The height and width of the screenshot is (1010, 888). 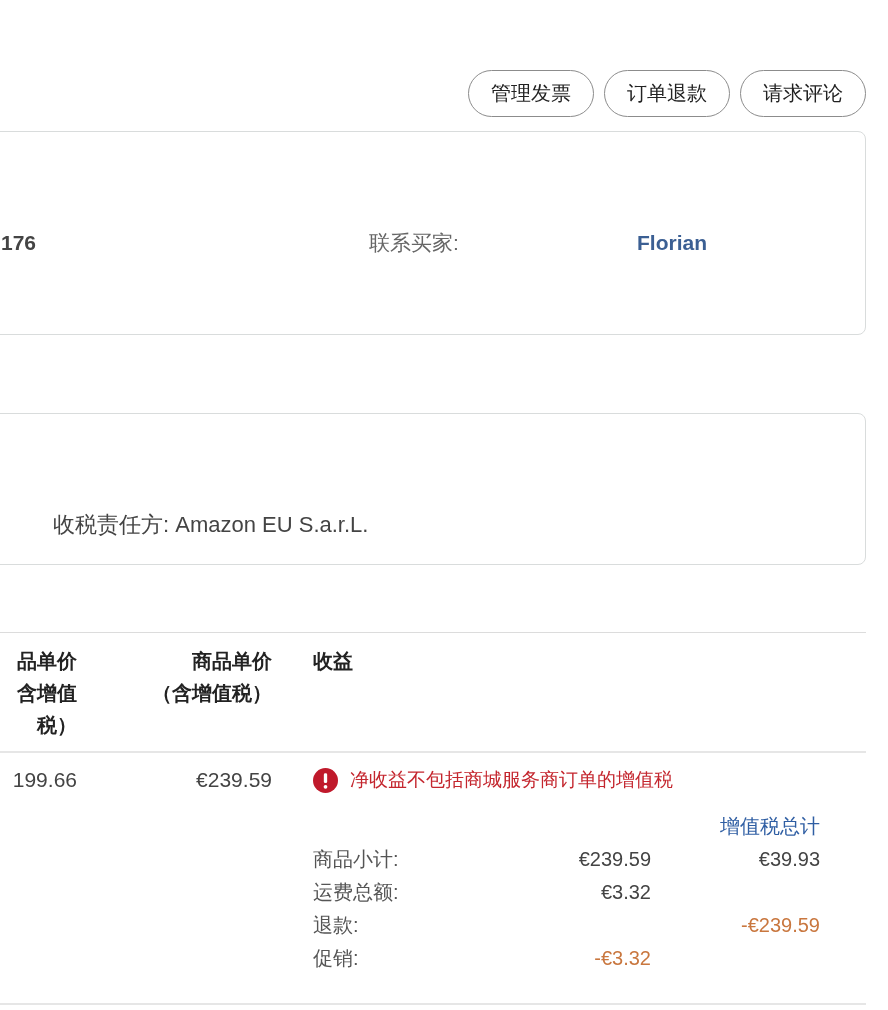 I want to click on revenue-label: 商品小计:, so click(x=356, y=859).